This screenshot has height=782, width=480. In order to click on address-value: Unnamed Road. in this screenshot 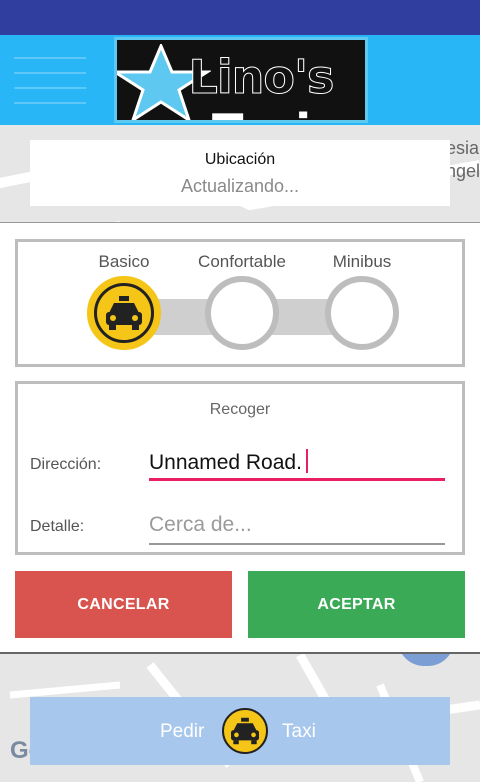, I will do `click(225, 462)`.